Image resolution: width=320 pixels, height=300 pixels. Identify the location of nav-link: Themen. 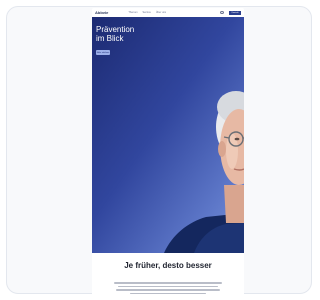
(132, 12).